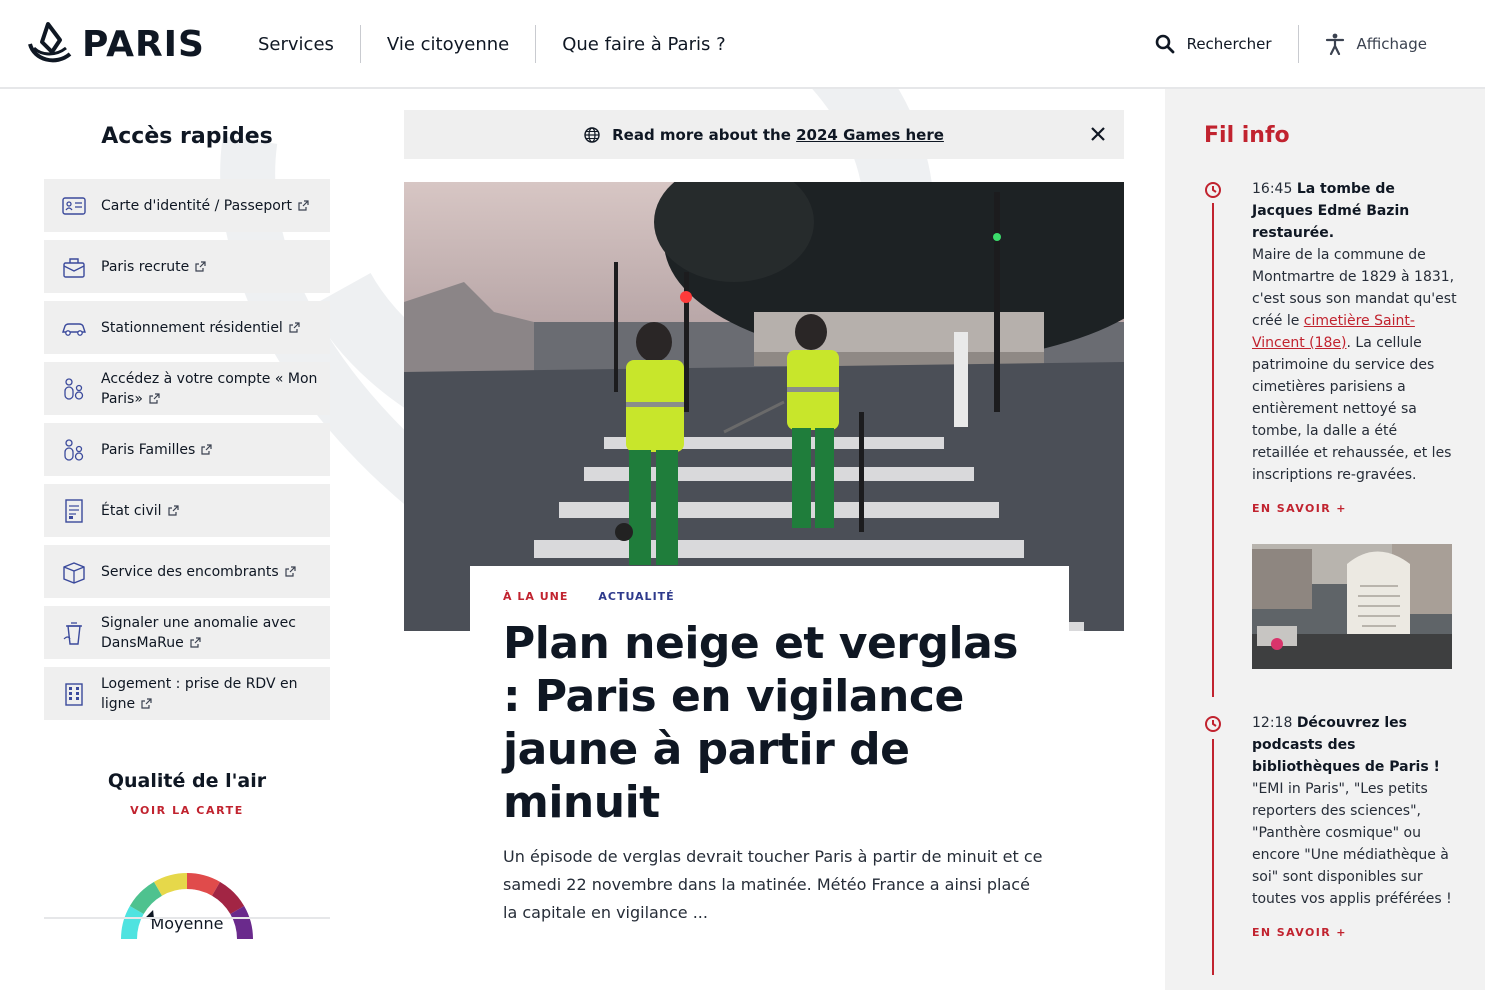 The image size is (1485, 990). What do you see at coordinates (187, 858) in the screenshot?
I see `air-quality: Qualité de l'air VOIR LA CARTE Moyenne` at bounding box center [187, 858].